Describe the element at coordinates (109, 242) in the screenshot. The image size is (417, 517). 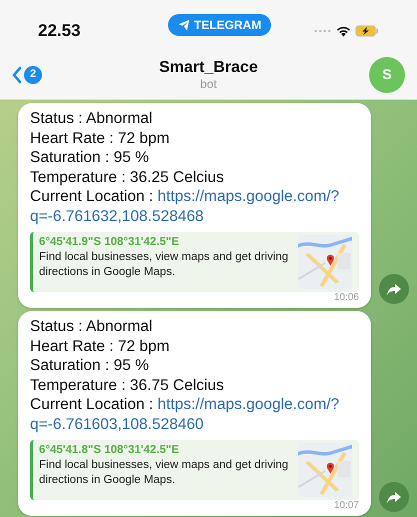
I see `preview-title: 6°45'41.9"S 108°31'42.5"E` at that location.